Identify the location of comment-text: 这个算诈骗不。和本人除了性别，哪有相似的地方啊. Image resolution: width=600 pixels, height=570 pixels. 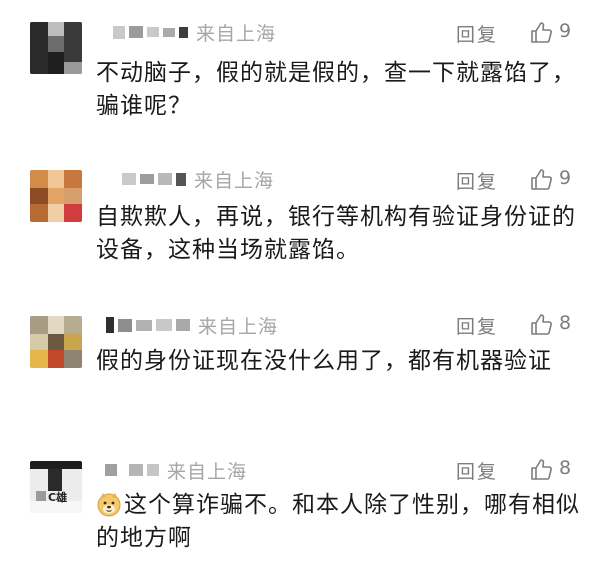
(338, 522).